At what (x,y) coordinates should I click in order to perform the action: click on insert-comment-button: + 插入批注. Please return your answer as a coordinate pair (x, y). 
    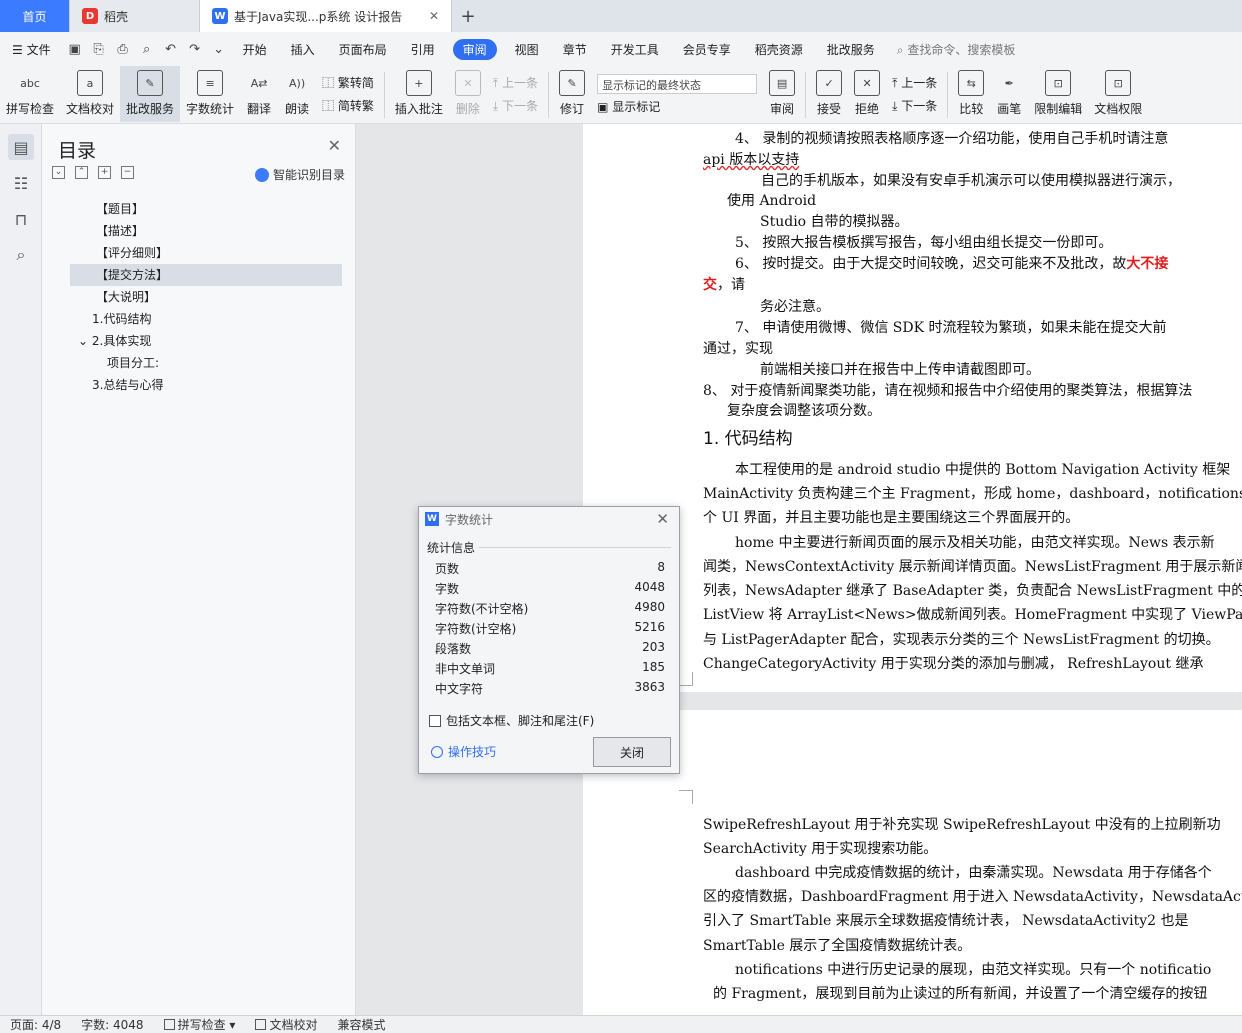
    Looking at the image, I should click on (419, 94).